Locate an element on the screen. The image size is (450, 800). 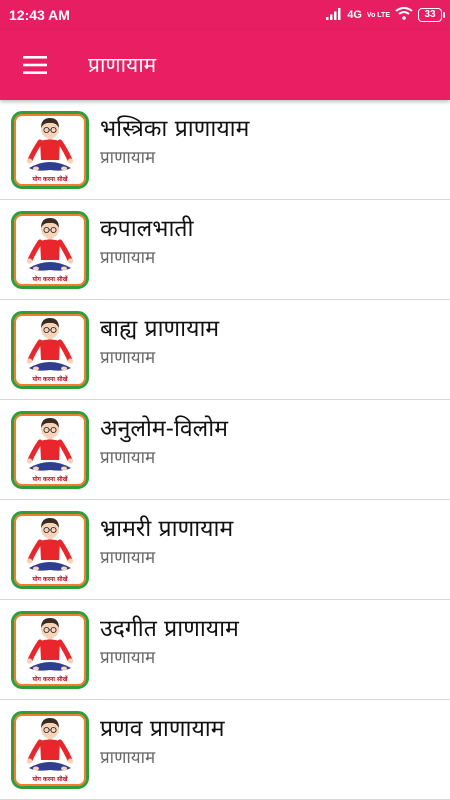
status-icons: 4G Vo LTE 33 is located at coordinates (385, 15).